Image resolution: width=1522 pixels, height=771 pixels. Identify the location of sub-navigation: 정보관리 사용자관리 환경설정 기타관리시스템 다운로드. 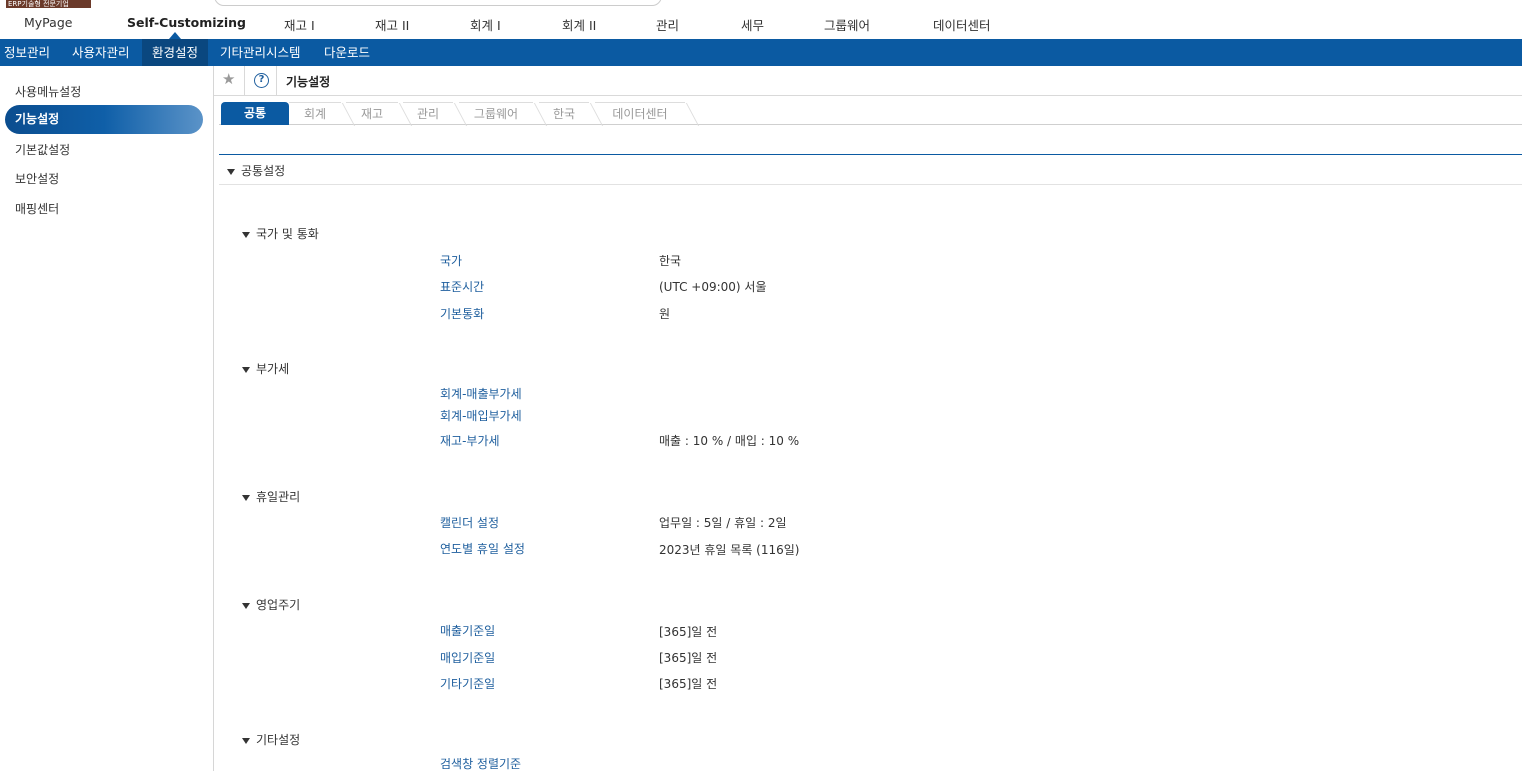
(761, 52).